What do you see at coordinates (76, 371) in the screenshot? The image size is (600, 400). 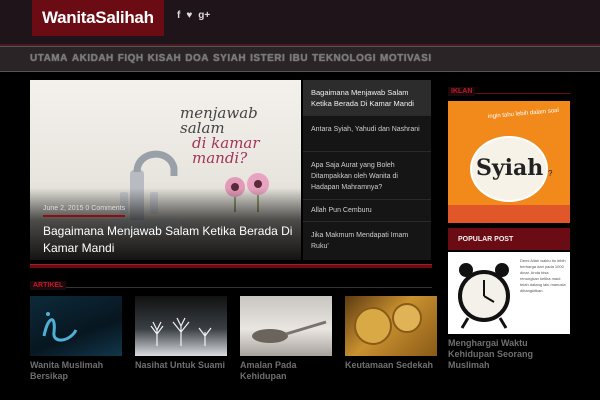 I see `post-thumbnail-title: Wanita Muslimah Bersikap` at bounding box center [76, 371].